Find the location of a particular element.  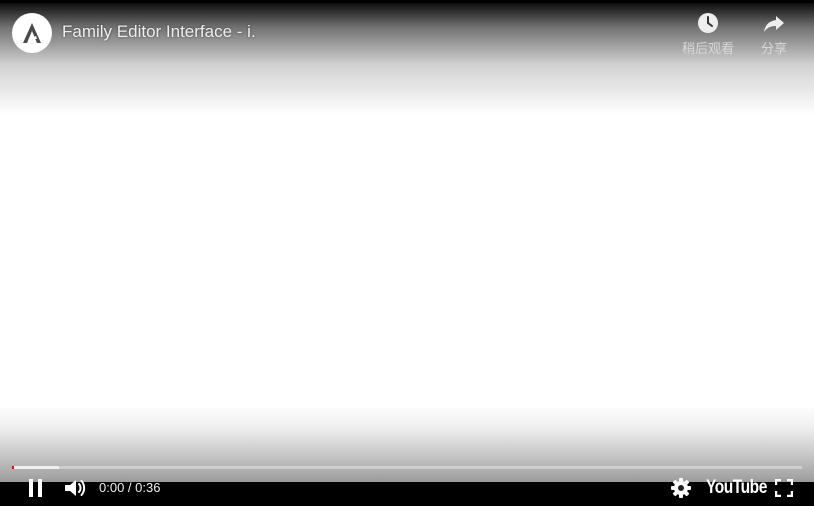

volume-icon is located at coordinates (75, 488).